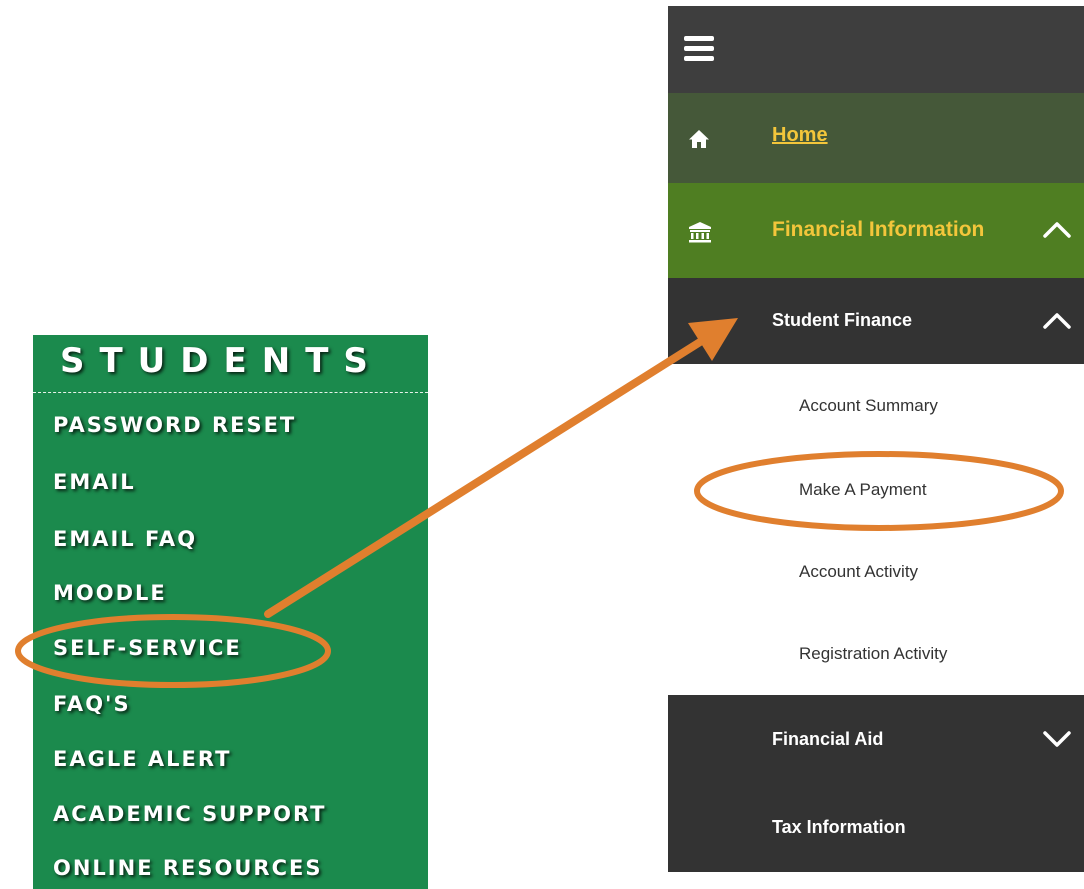  Describe the element at coordinates (800, 135) in the screenshot. I see `nav-home-label: Home` at that location.